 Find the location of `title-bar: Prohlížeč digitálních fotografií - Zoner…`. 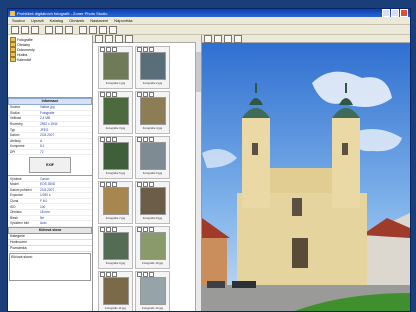

title-bar: Prohlížeč digitálních fotografií - Zoner… is located at coordinates (209, 13).